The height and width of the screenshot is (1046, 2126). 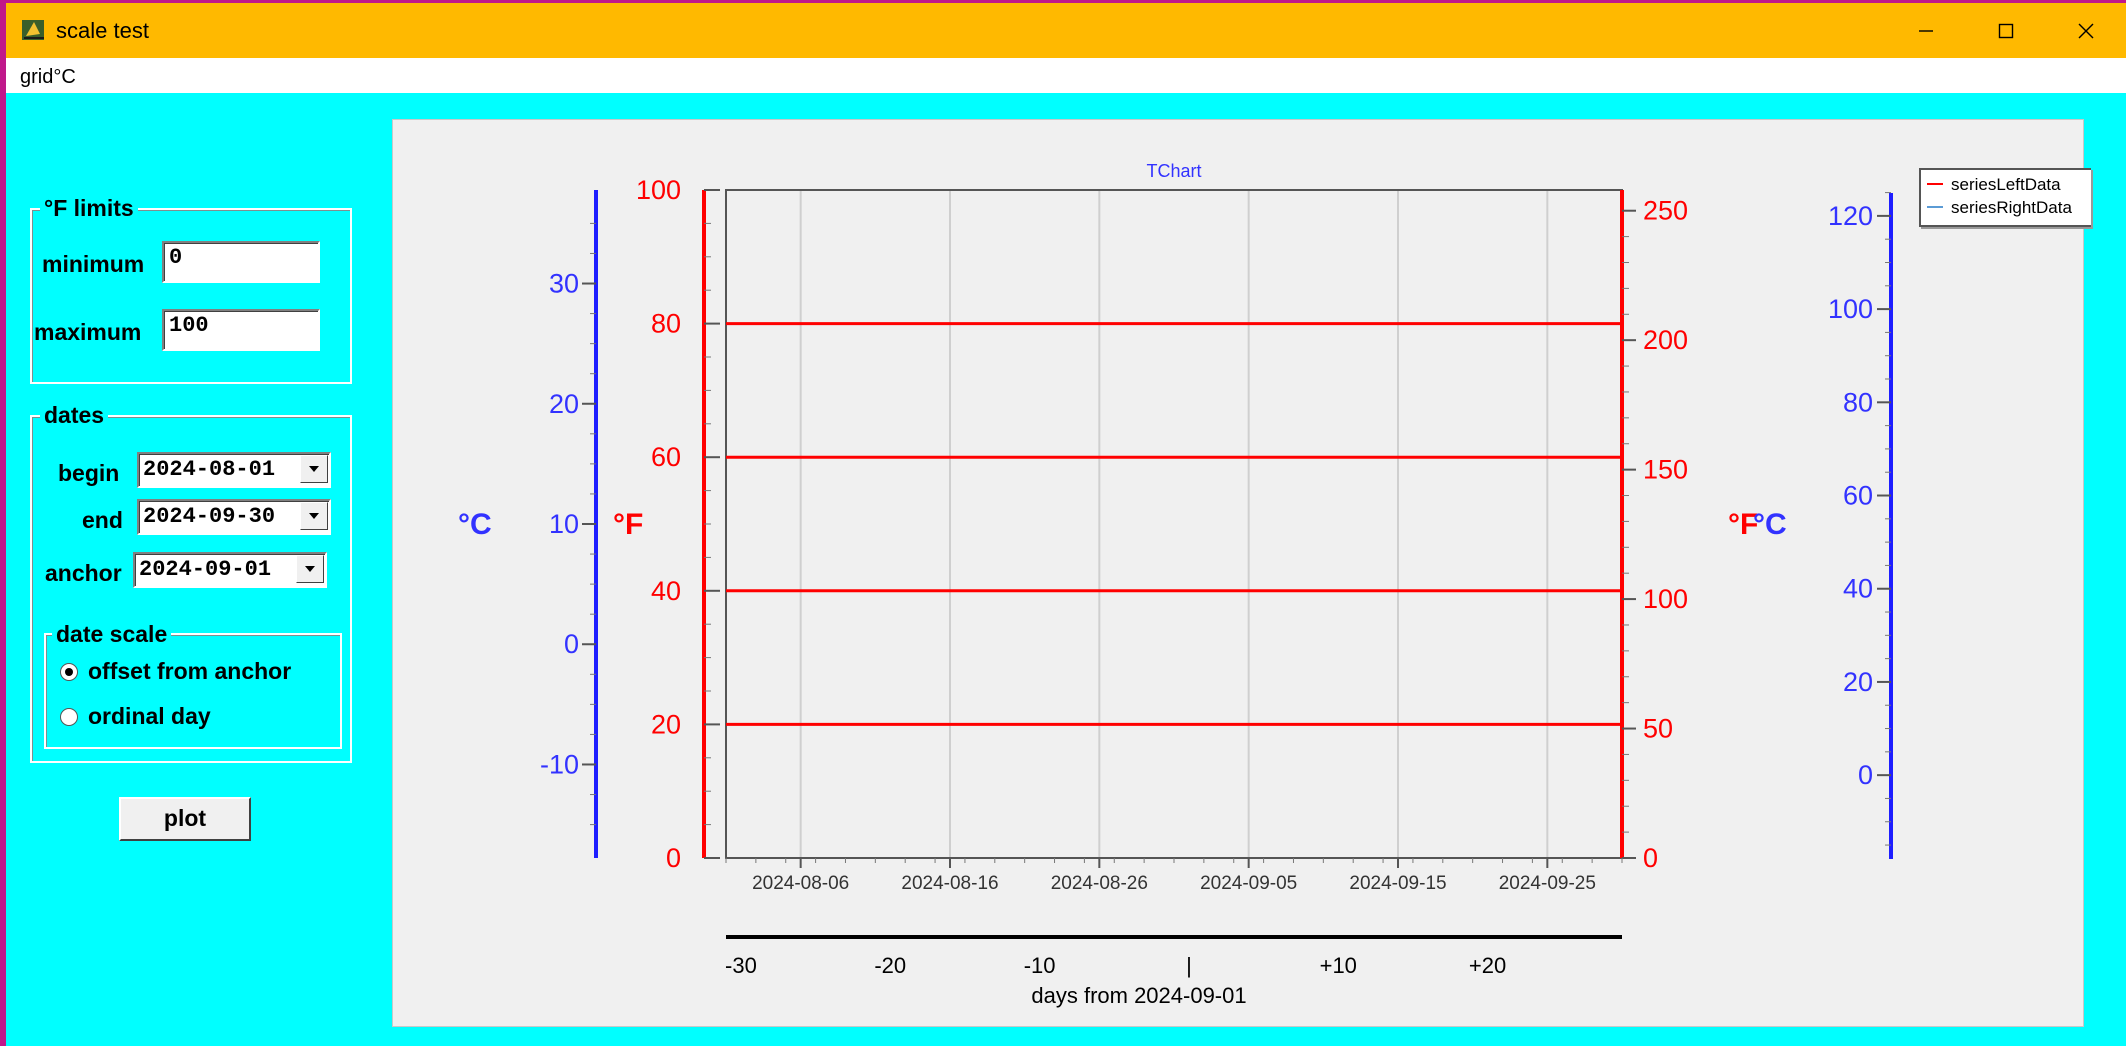 I want to click on anchor-dropdown-button, so click(x=310, y=569).